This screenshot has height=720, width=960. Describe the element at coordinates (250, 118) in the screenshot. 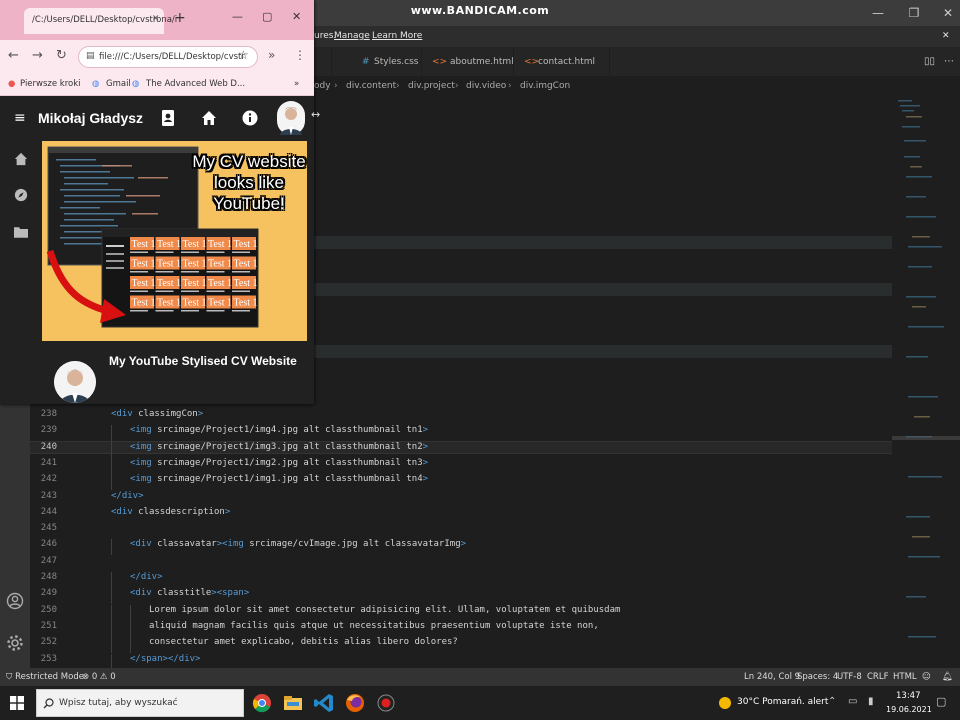

I see `info-icon` at that location.